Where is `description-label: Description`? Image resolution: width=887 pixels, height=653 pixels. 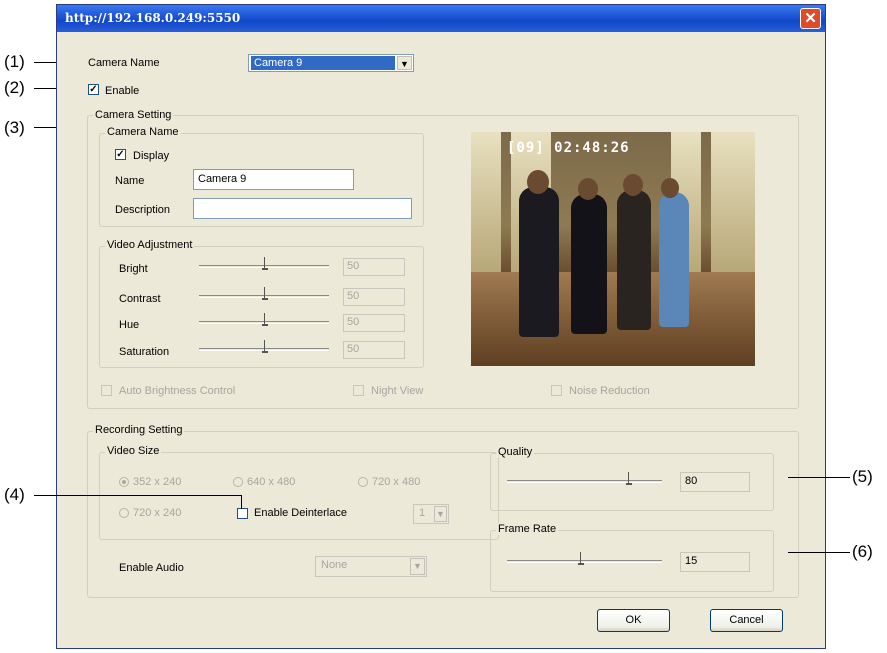 description-label: Description is located at coordinates (143, 210).